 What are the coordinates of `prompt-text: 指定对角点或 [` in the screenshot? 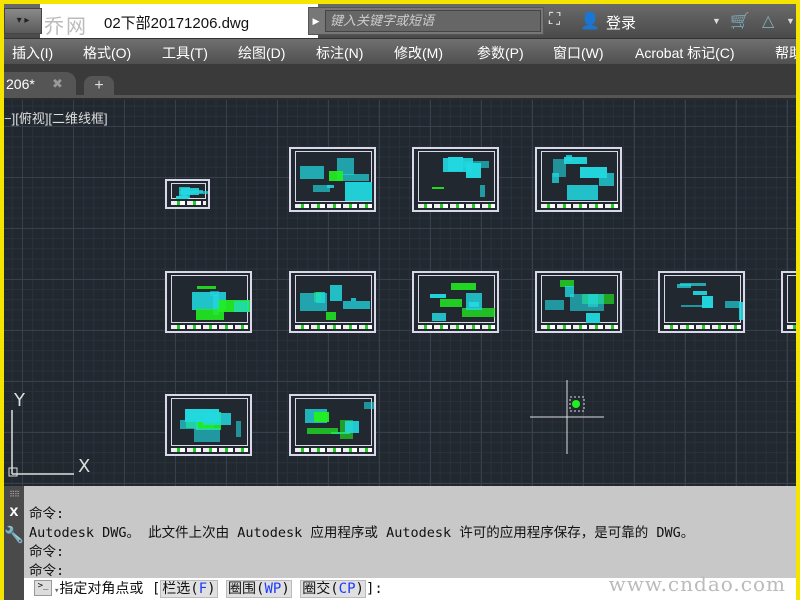 It's located at (110, 589).